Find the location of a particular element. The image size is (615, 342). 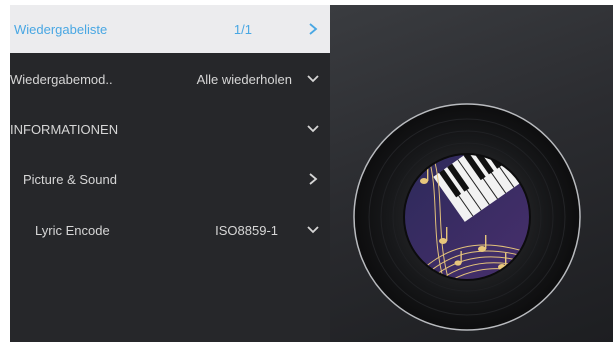

menu-item-playlist: Wiedergabeliste 1/1 is located at coordinates (170, 29).